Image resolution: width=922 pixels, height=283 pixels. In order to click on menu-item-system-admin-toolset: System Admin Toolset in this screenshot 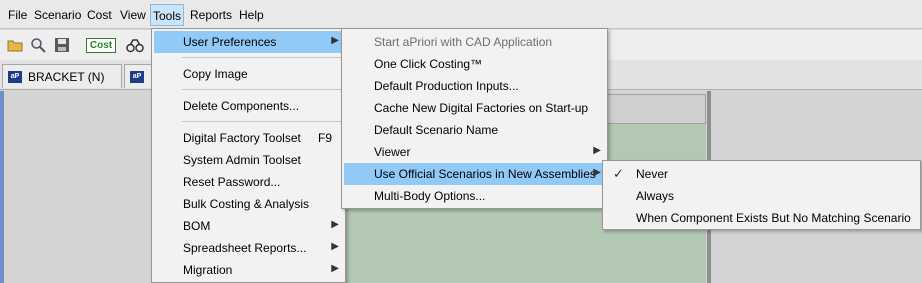, I will do `click(248, 160)`.